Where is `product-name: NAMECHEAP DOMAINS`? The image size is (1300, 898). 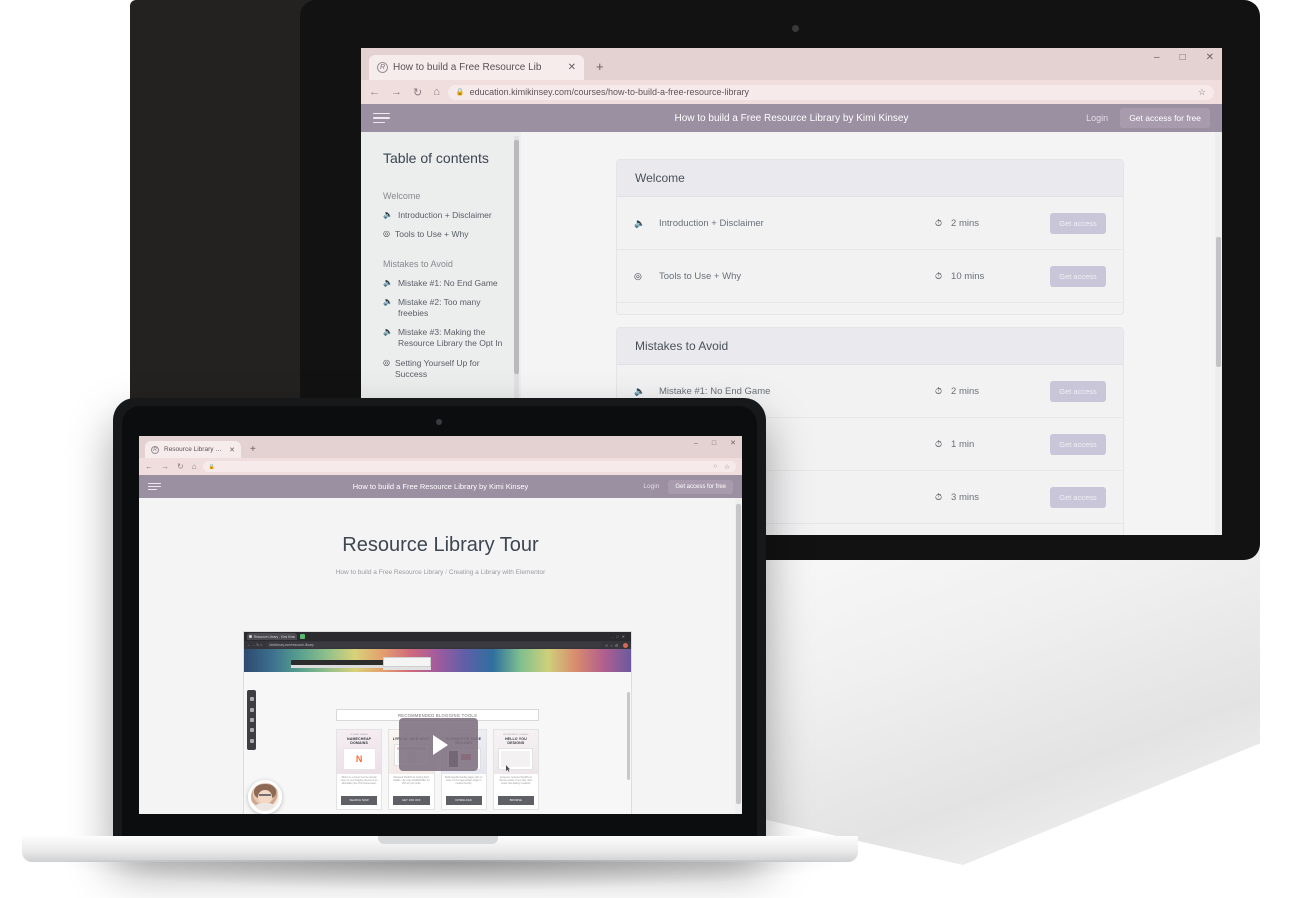
product-name: NAMECHEAP DOMAINS is located at coordinates (359, 741).